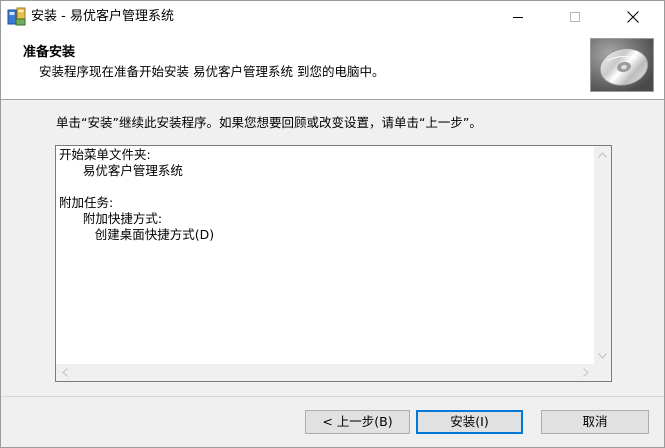  What do you see at coordinates (212, 71) in the screenshot?
I see `page-subtitle: 安装程序现在准备开始安装 易优客户管理系统 到您的电脑中。` at bounding box center [212, 71].